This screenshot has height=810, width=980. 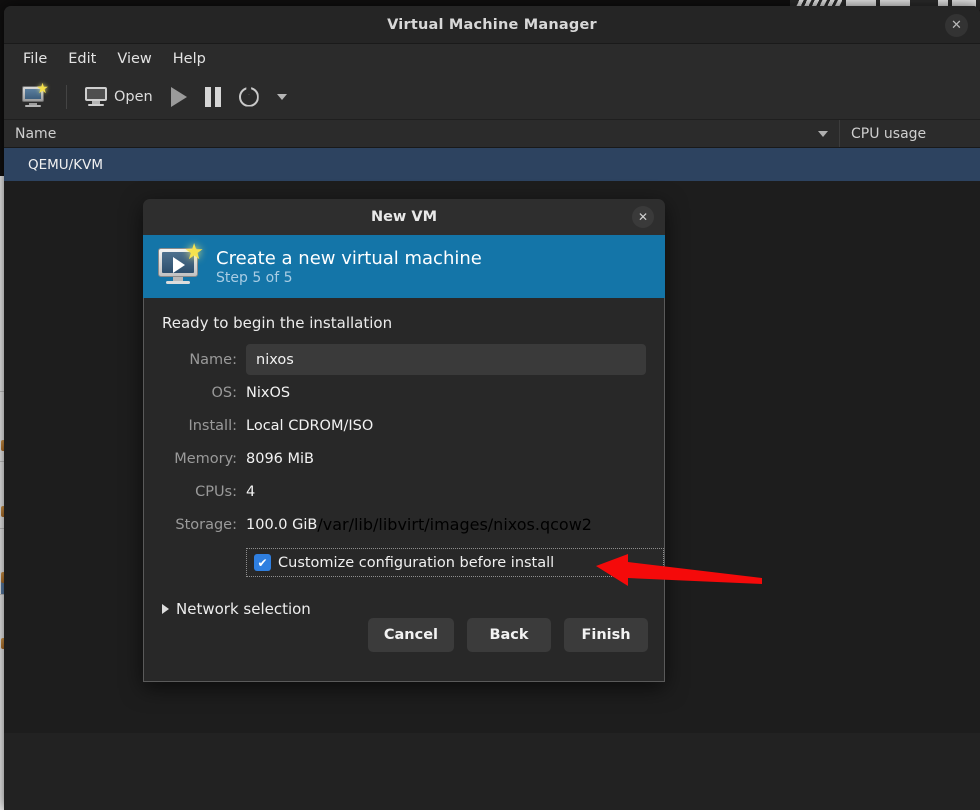 I want to click on menu-item-view: View, so click(x=134, y=59).